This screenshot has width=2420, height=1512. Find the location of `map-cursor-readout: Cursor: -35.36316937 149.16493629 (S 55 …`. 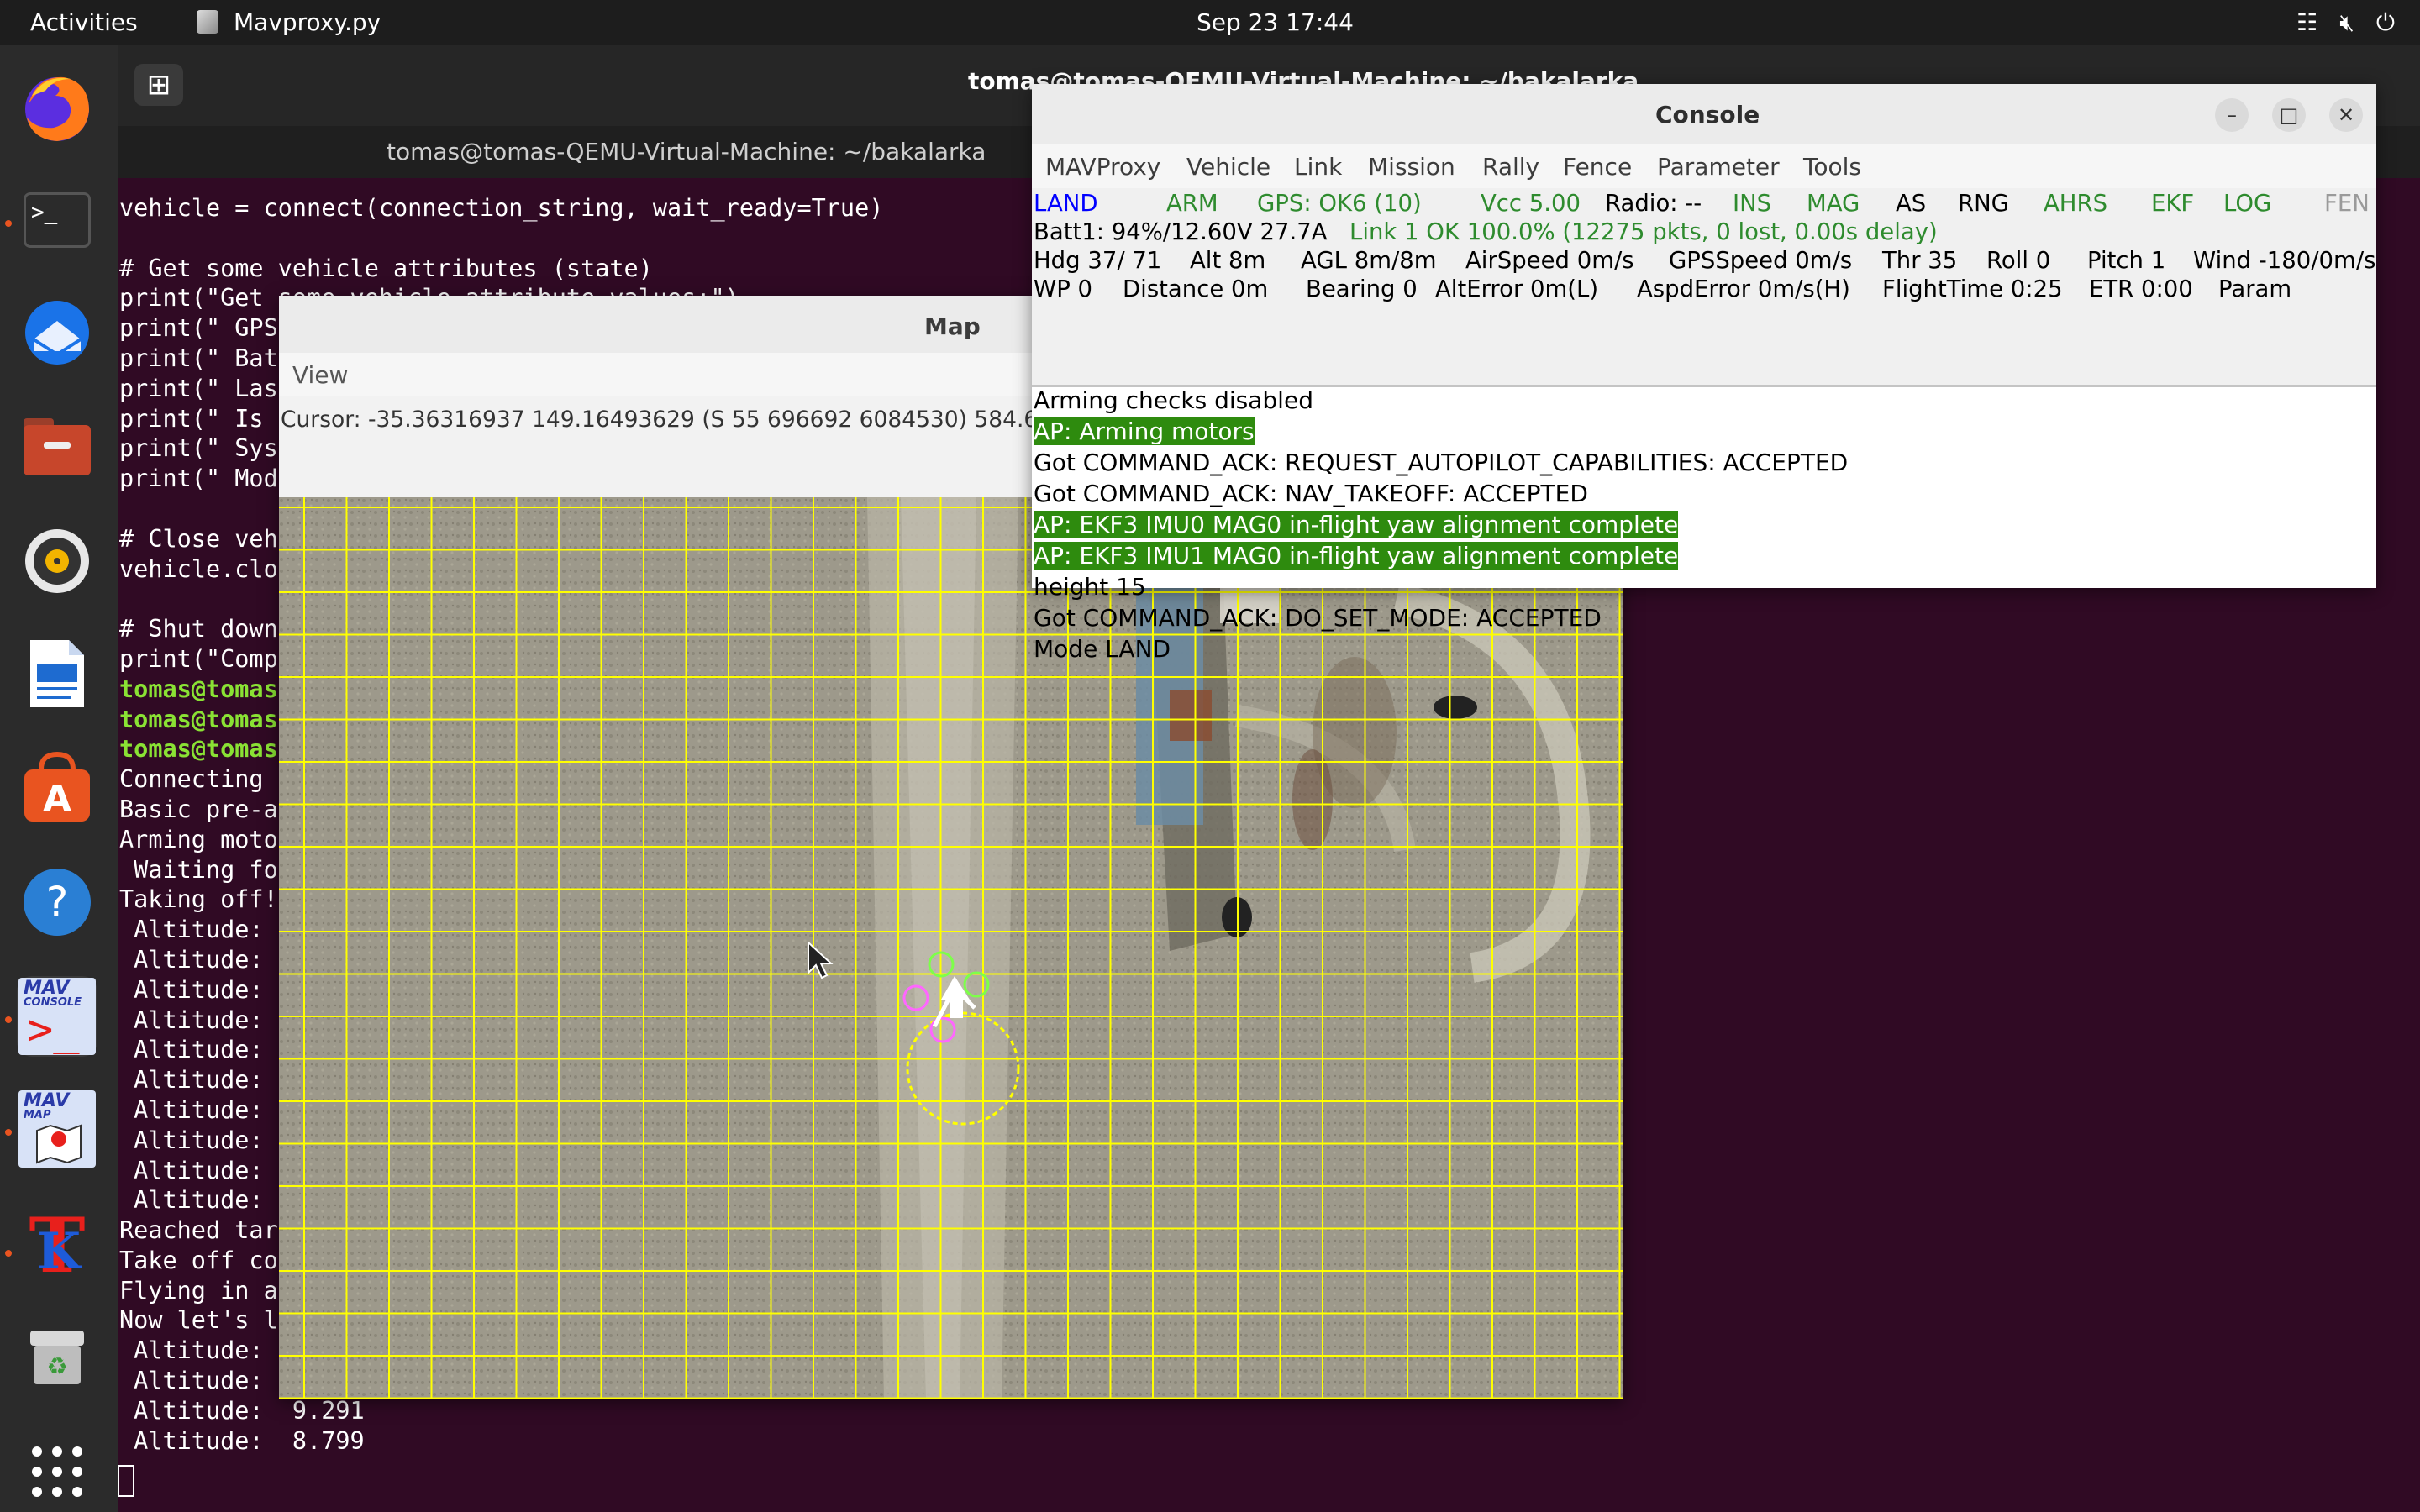

map-cursor-readout: Cursor: -35.36316937 149.16493629 (S 55 … is located at coordinates (681, 420).